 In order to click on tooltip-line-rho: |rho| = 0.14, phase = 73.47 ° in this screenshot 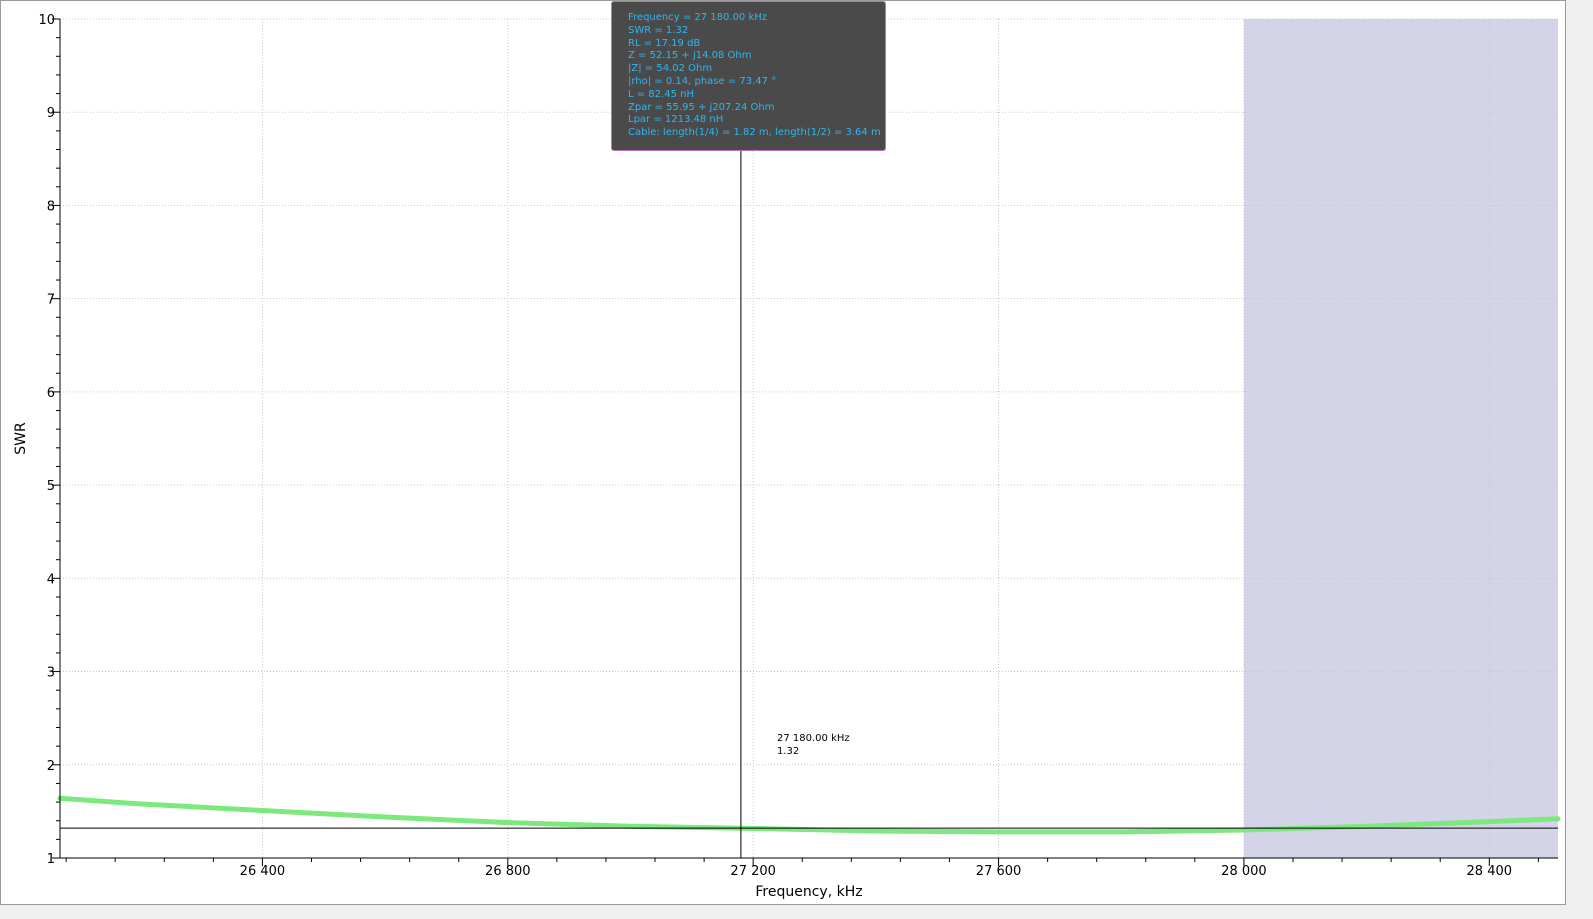, I will do `click(702, 81)`.